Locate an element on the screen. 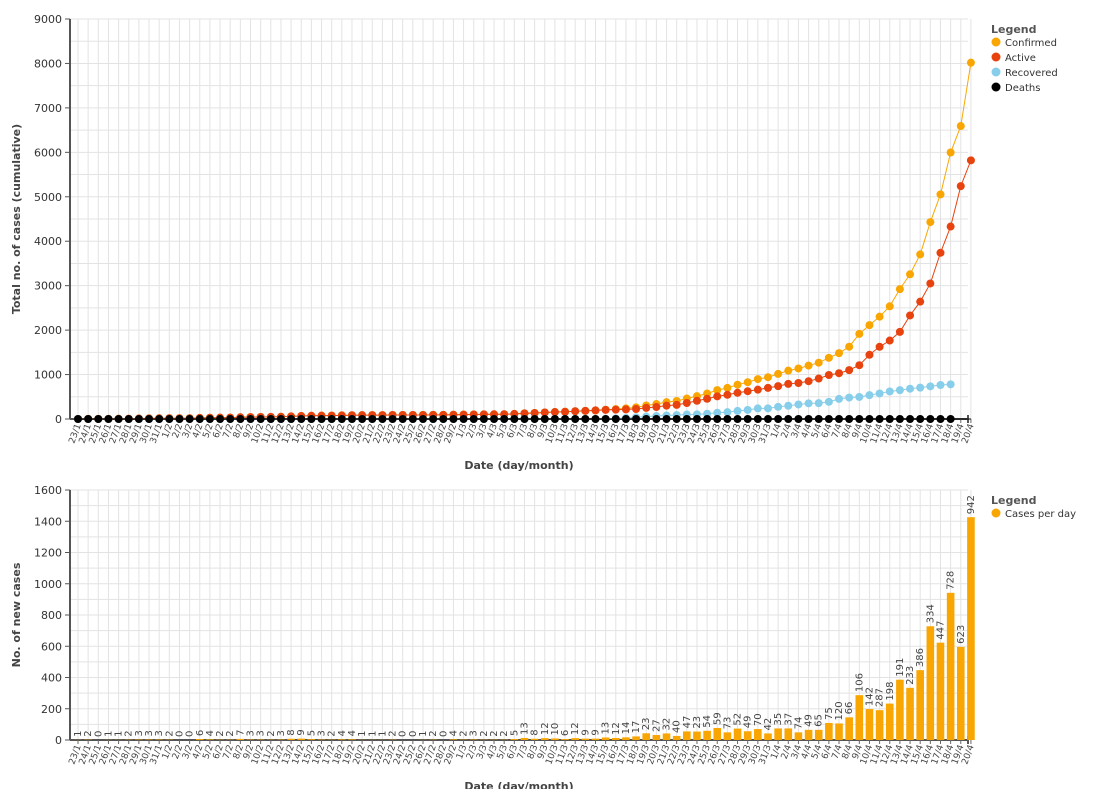 The width and height of the screenshot is (1107, 789). legend-label: Cases per day is located at coordinates (1040, 514).